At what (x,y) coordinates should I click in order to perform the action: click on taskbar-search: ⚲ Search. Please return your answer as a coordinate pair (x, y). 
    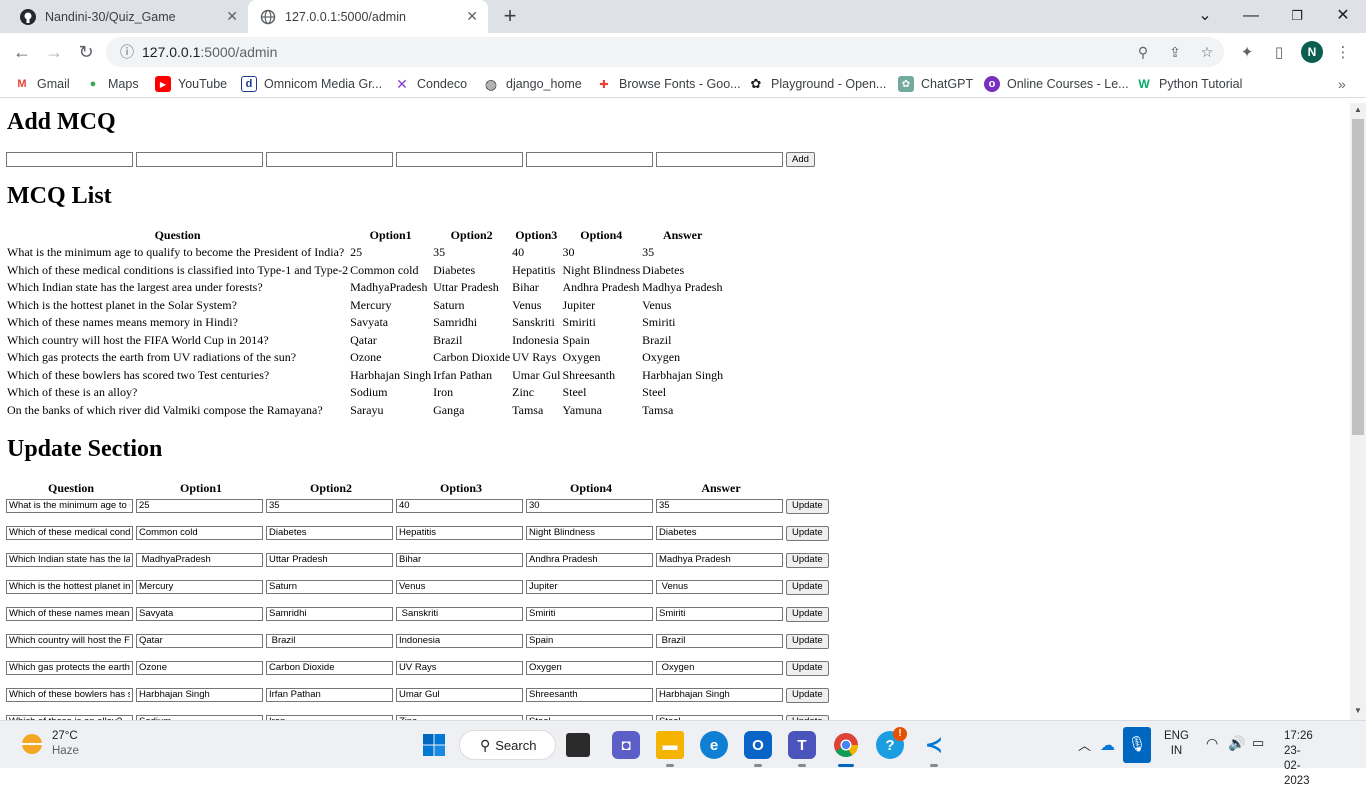
    Looking at the image, I should click on (507, 745).